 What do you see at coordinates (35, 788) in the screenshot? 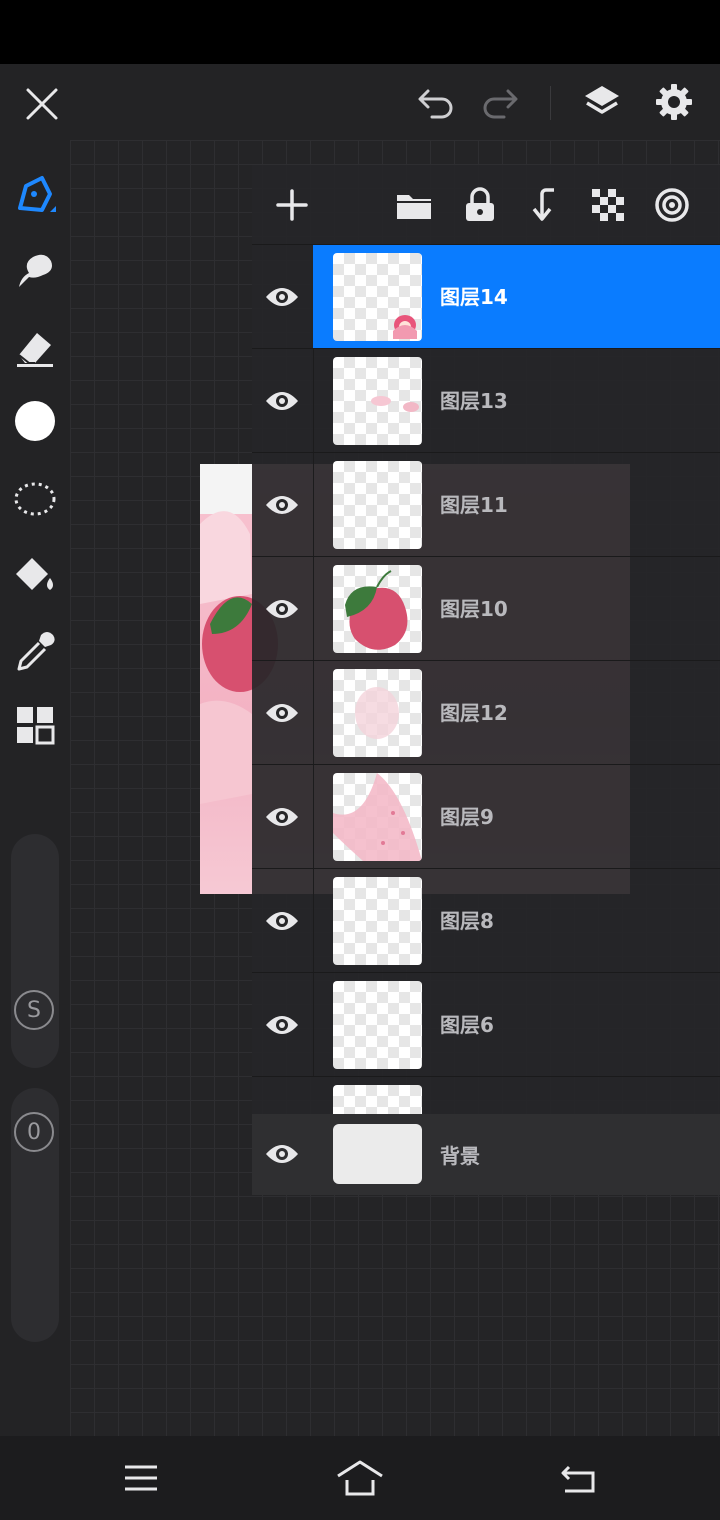
I see `tool-bar: S 0` at bounding box center [35, 788].